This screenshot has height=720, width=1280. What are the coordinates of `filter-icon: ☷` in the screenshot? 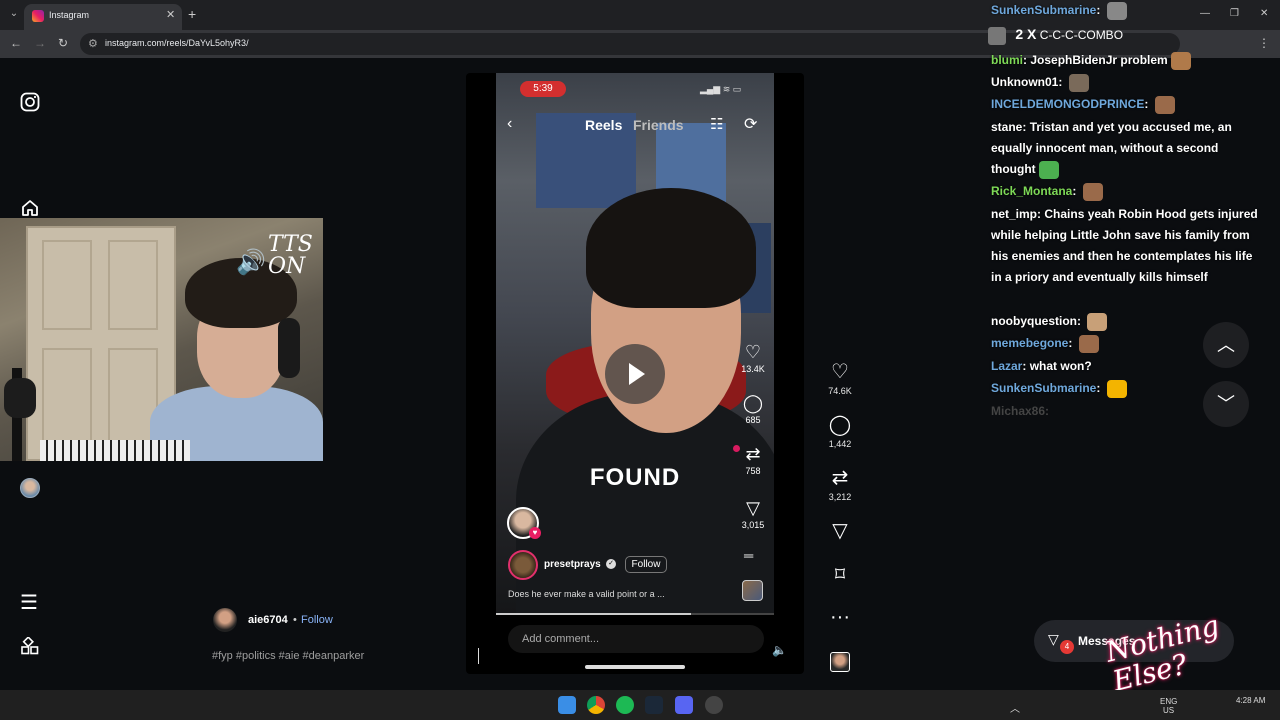 It's located at (716, 124).